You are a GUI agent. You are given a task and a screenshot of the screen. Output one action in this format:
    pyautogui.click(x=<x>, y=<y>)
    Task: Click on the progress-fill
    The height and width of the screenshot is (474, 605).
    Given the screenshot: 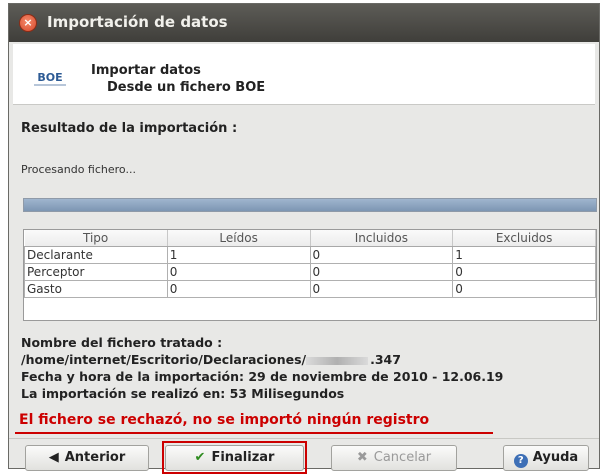 What is the action you would take?
    pyautogui.click(x=310, y=205)
    